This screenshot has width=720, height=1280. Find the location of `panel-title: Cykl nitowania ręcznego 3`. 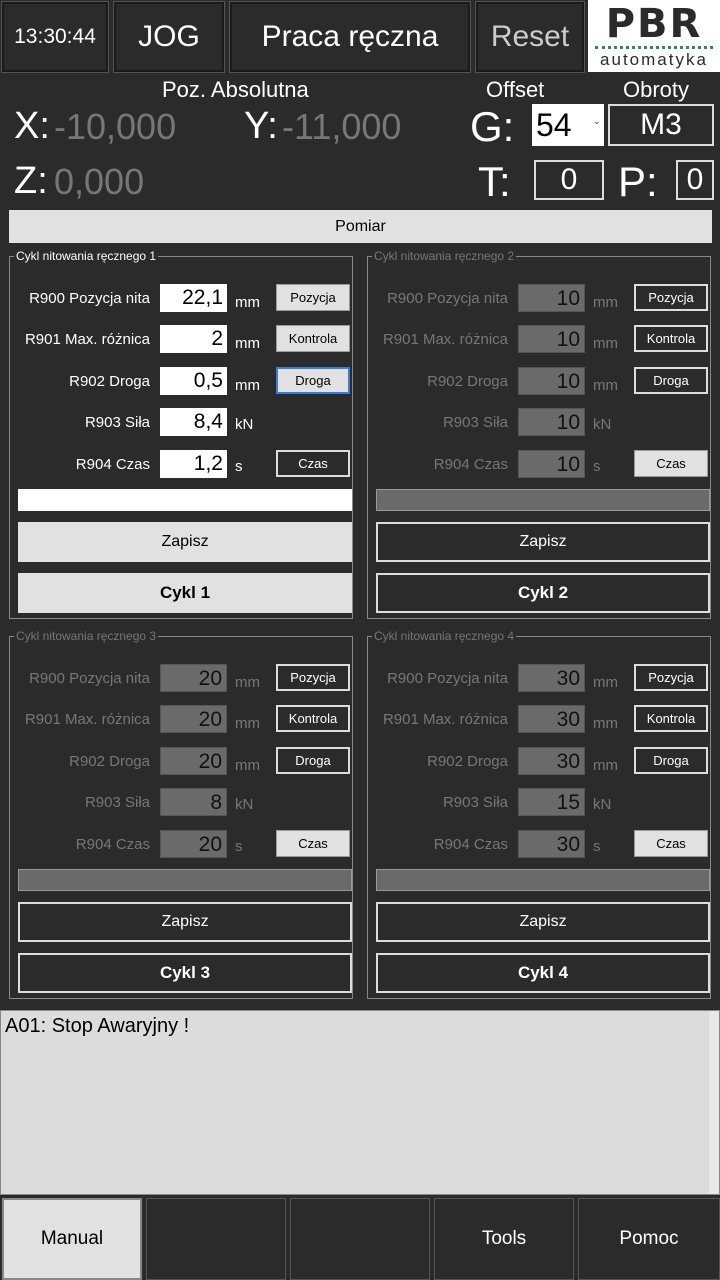

panel-title: Cykl nitowania ręcznego 3 is located at coordinates (86, 636).